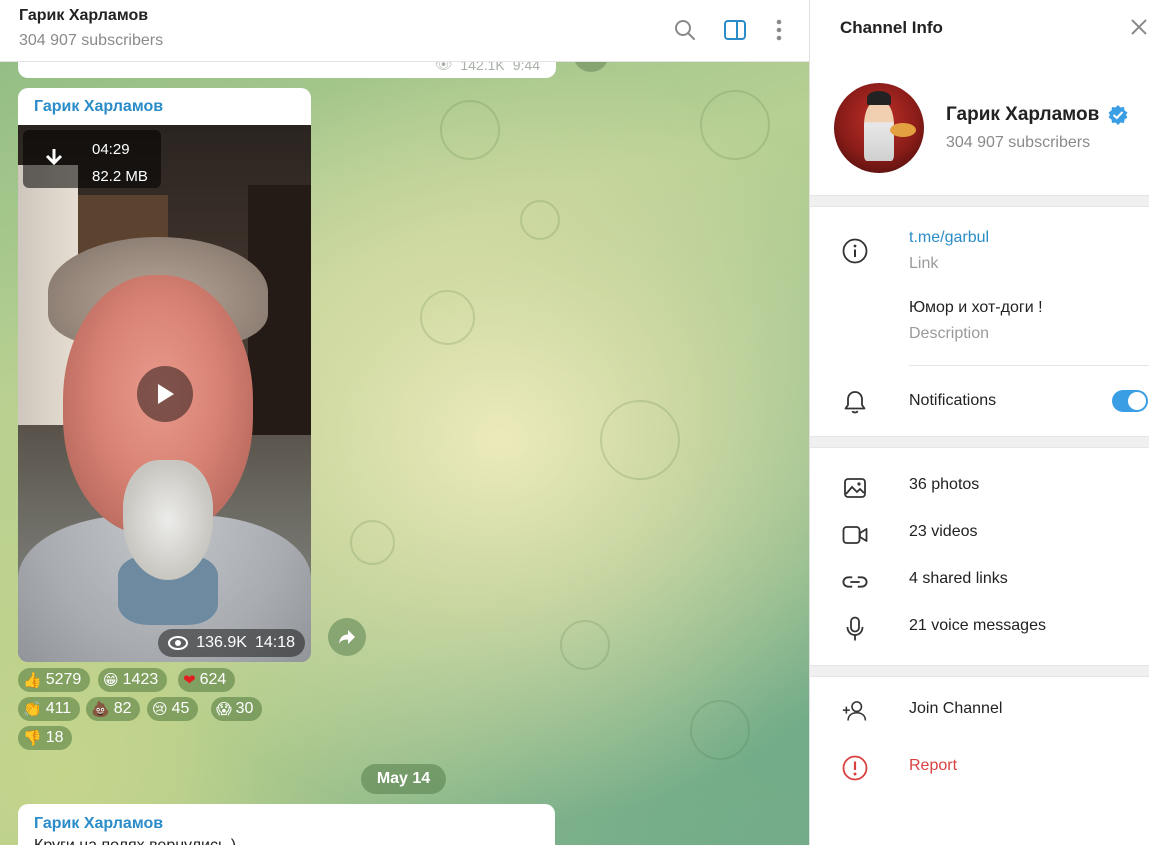  What do you see at coordinates (274, 642) in the screenshot?
I see `video-time: 14:18` at bounding box center [274, 642].